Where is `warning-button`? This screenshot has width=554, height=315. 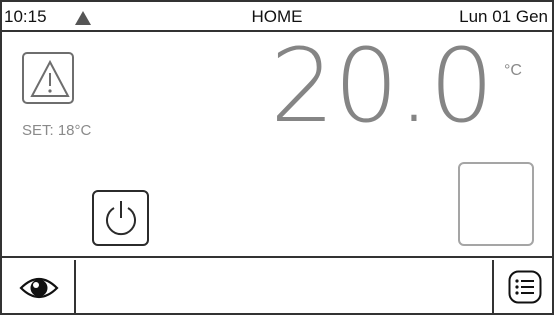 warning-button is located at coordinates (48, 78).